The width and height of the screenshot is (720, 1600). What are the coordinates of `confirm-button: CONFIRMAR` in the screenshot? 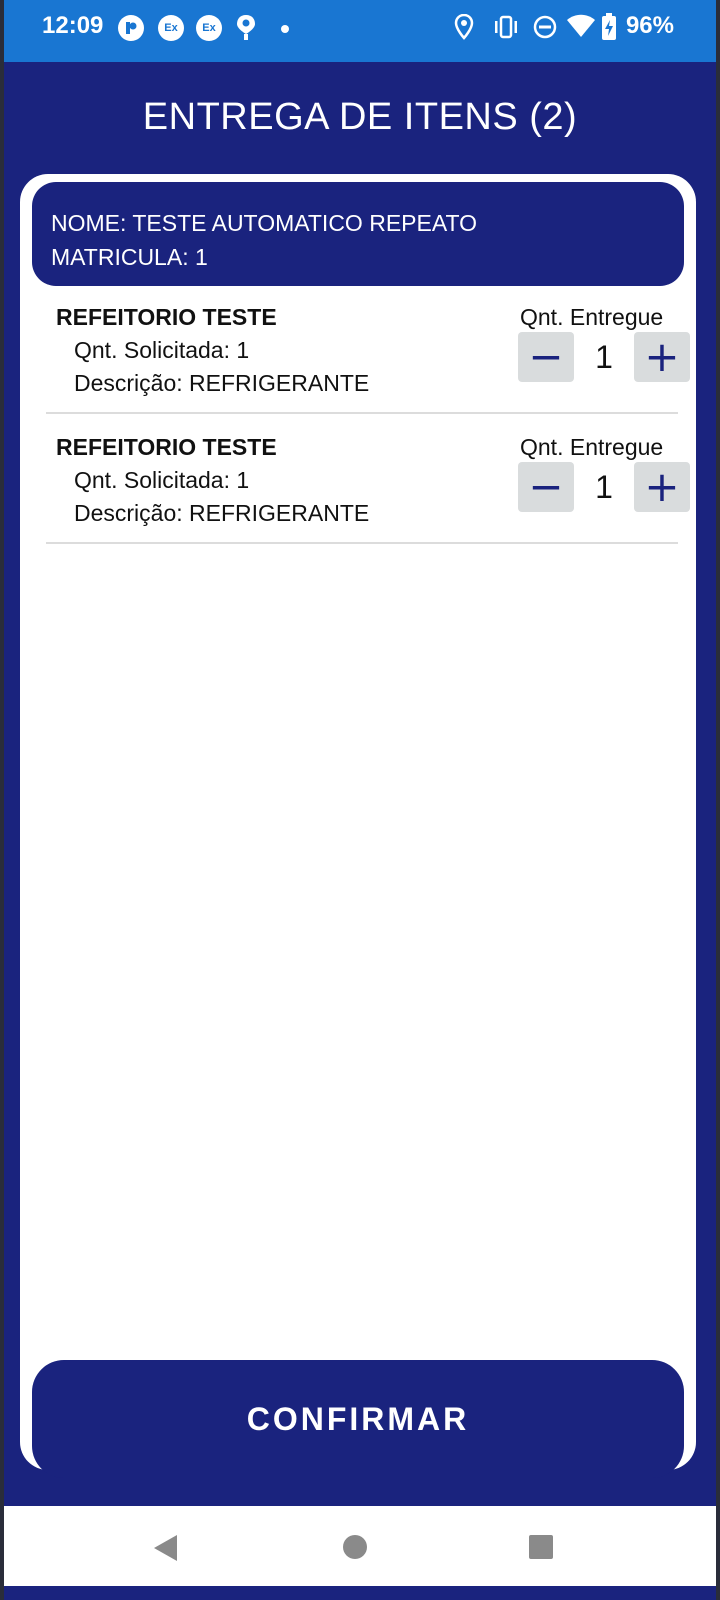 It's located at (358, 1419).